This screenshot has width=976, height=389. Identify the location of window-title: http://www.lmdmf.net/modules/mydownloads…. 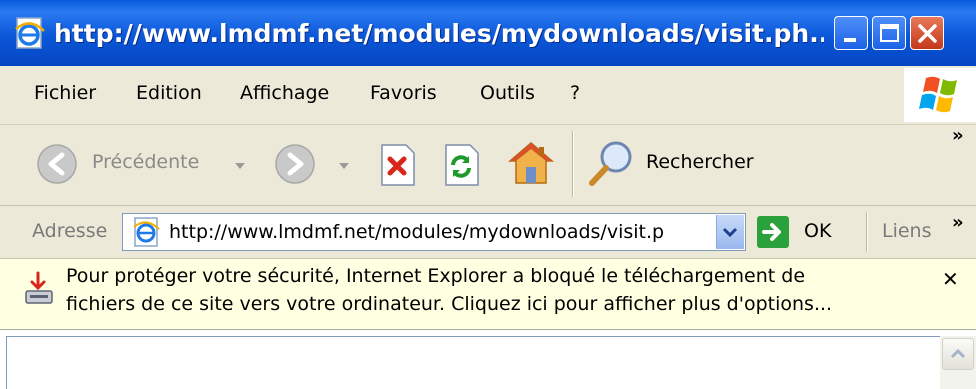
(439, 33).